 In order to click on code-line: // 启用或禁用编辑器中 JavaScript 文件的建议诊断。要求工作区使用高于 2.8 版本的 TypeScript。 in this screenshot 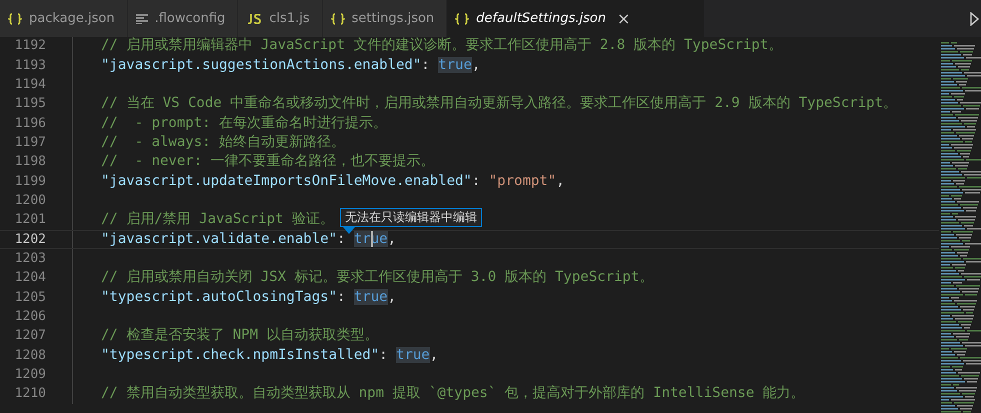, I will do `click(441, 46)`.